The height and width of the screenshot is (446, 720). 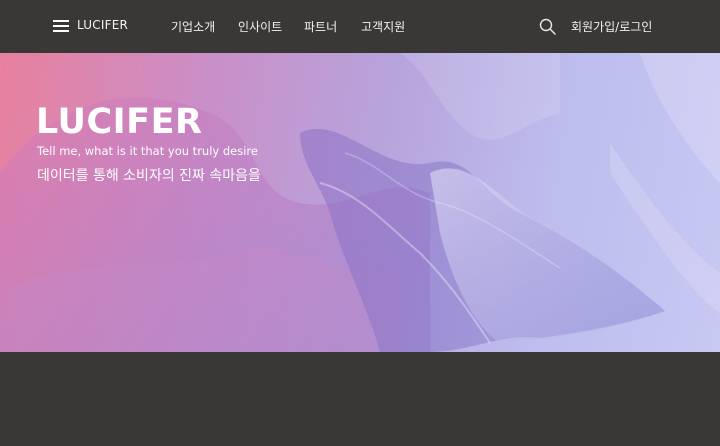 What do you see at coordinates (61, 26) in the screenshot?
I see `hamburger-menu-icon` at bounding box center [61, 26].